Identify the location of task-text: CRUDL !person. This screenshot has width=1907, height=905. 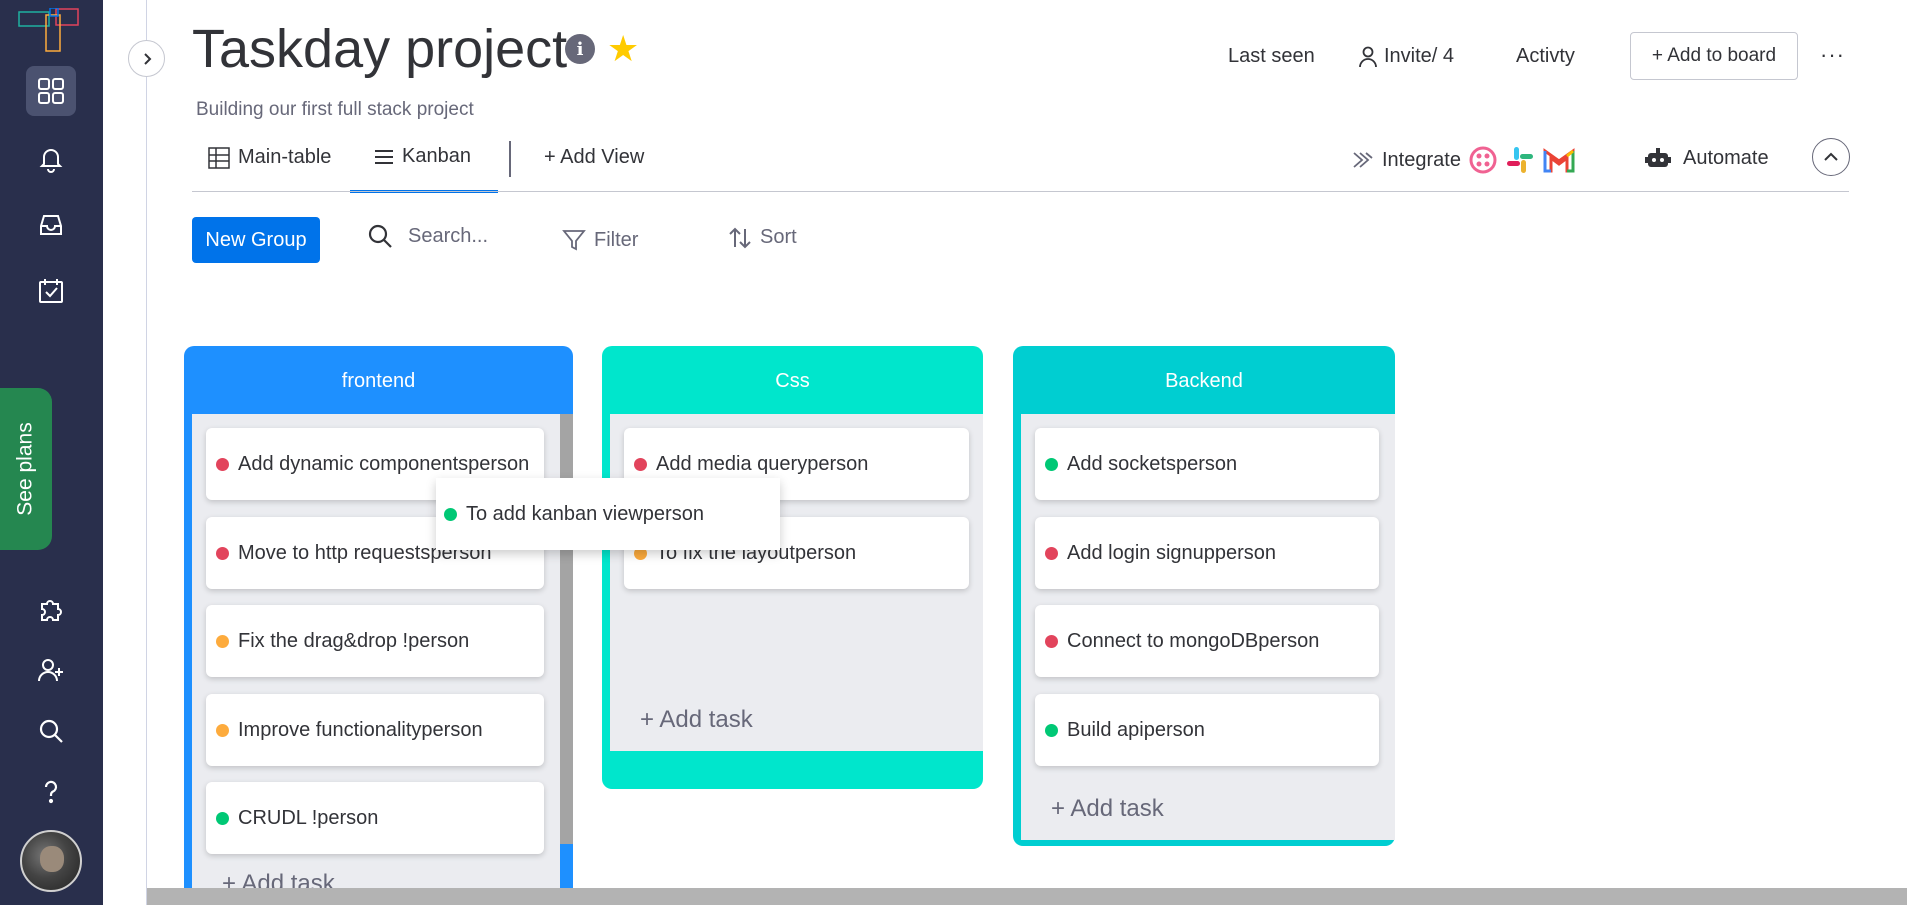
(308, 817).